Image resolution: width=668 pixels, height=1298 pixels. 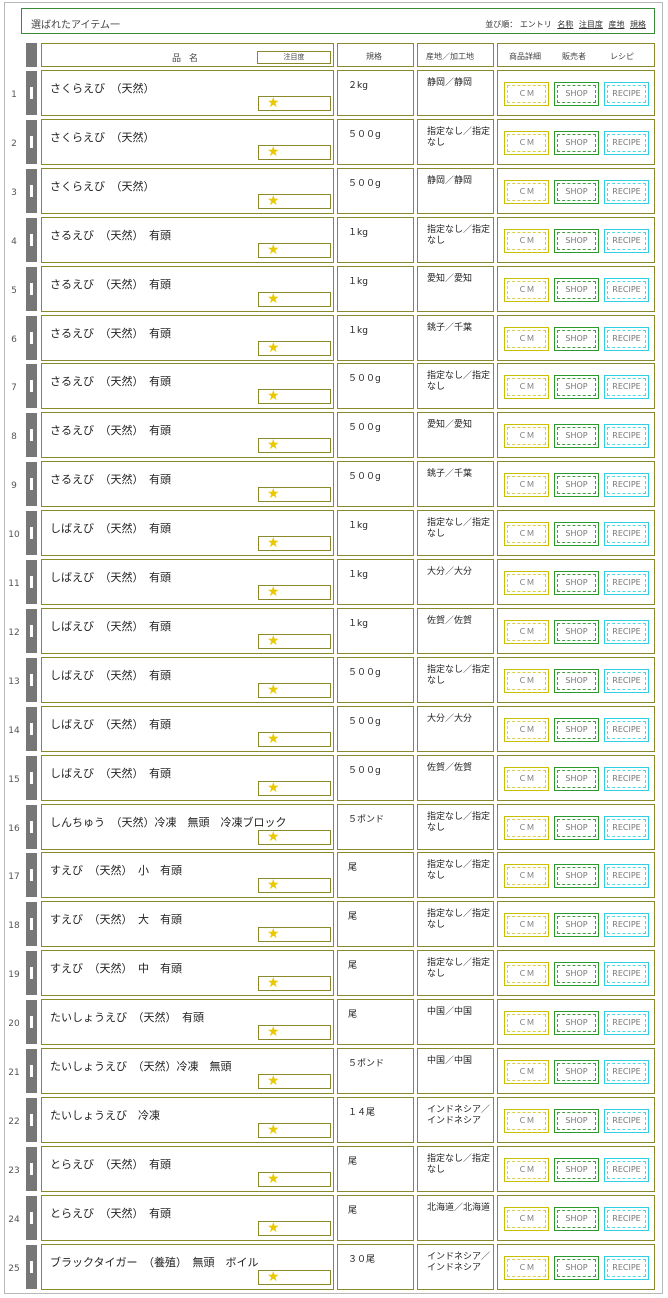 I want to click on product-name: ブラックタイガー （養殖） 無頭 ボイル, so click(x=154, y=1262).